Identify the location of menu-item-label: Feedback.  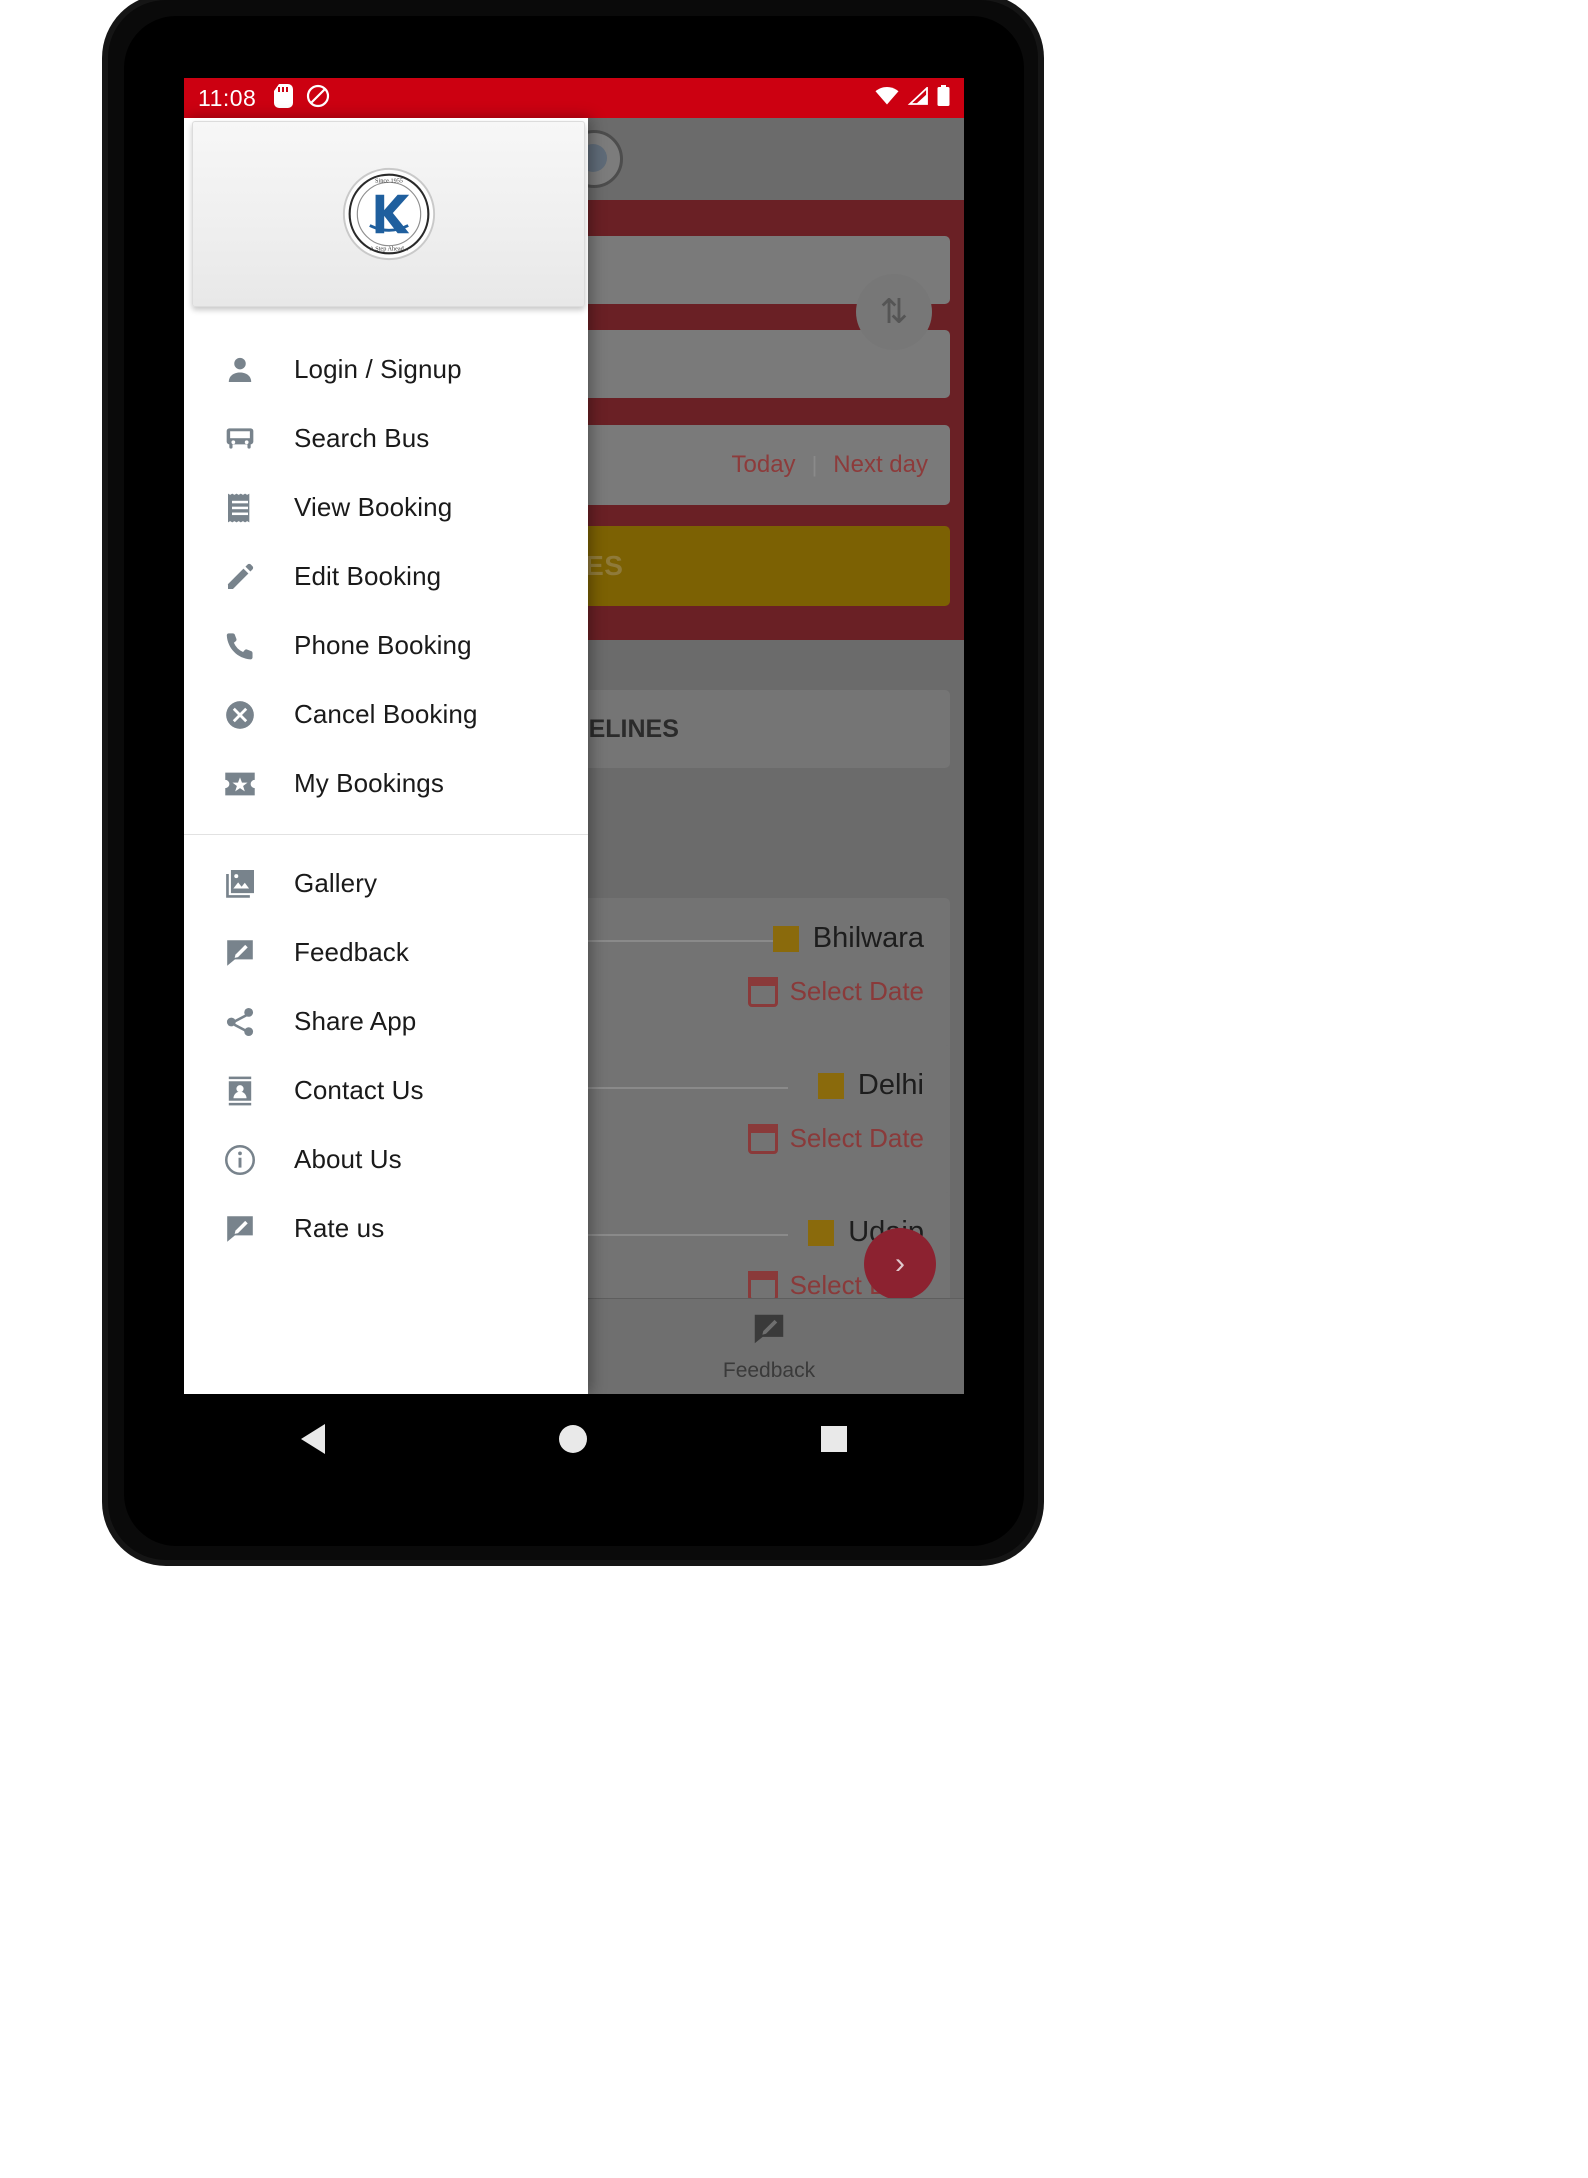
(351, 952).